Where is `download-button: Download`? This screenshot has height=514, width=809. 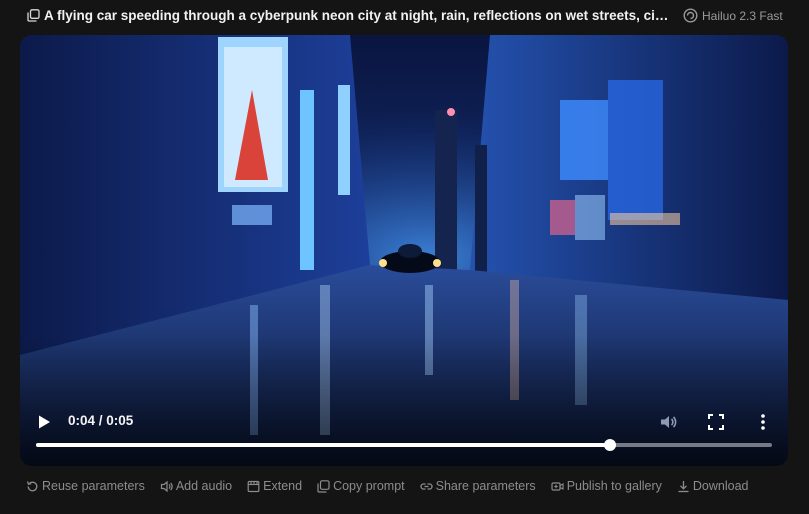
download-button: Download is located at coordinates (713, 486).